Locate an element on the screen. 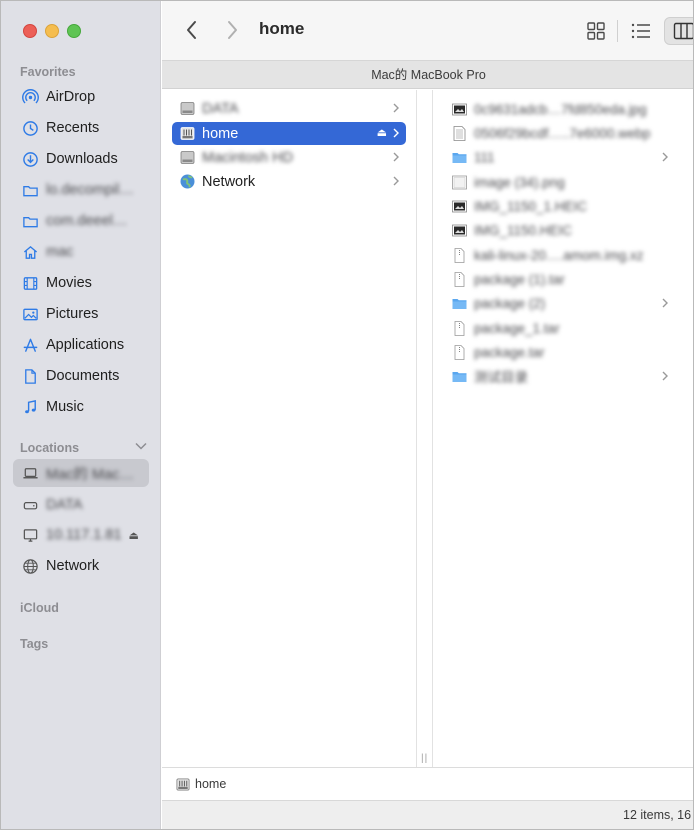  folder-icon is located at coordinates (459, 303).